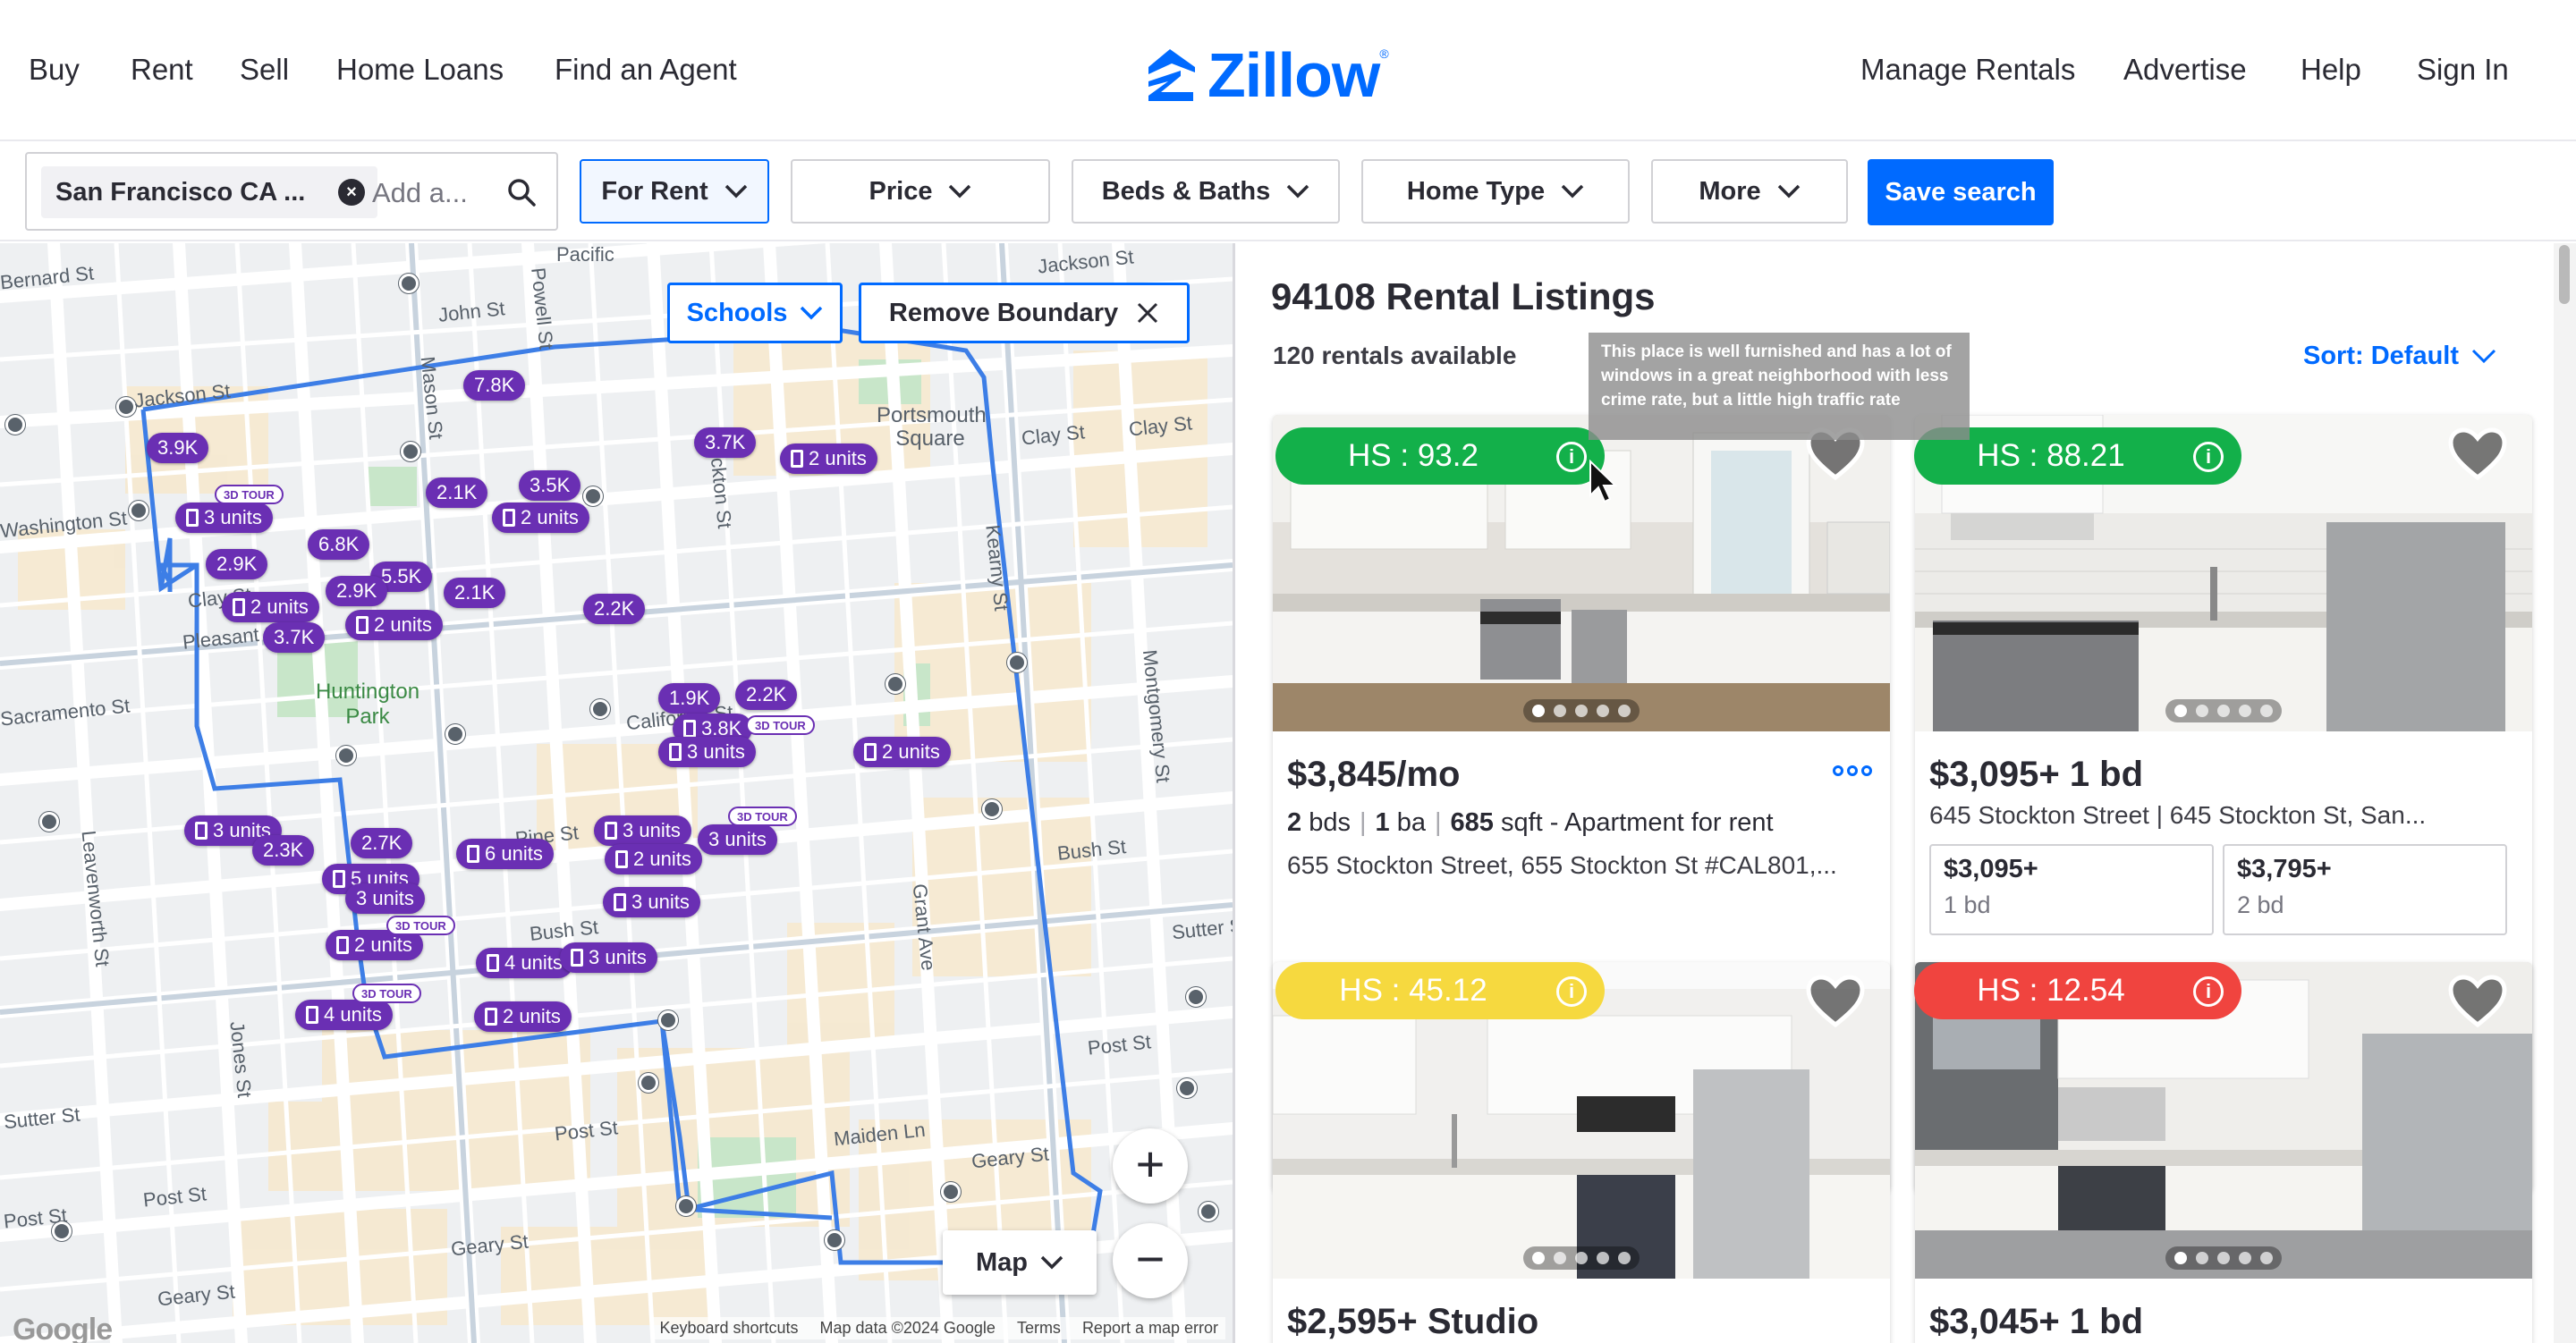 Image resolution: width=2576 pixels, height=1343 pixels. Describe the element at coordinates (1024, 313) in the screenshot. I see `remove-boundary-button: Remove Boundary` at that location.